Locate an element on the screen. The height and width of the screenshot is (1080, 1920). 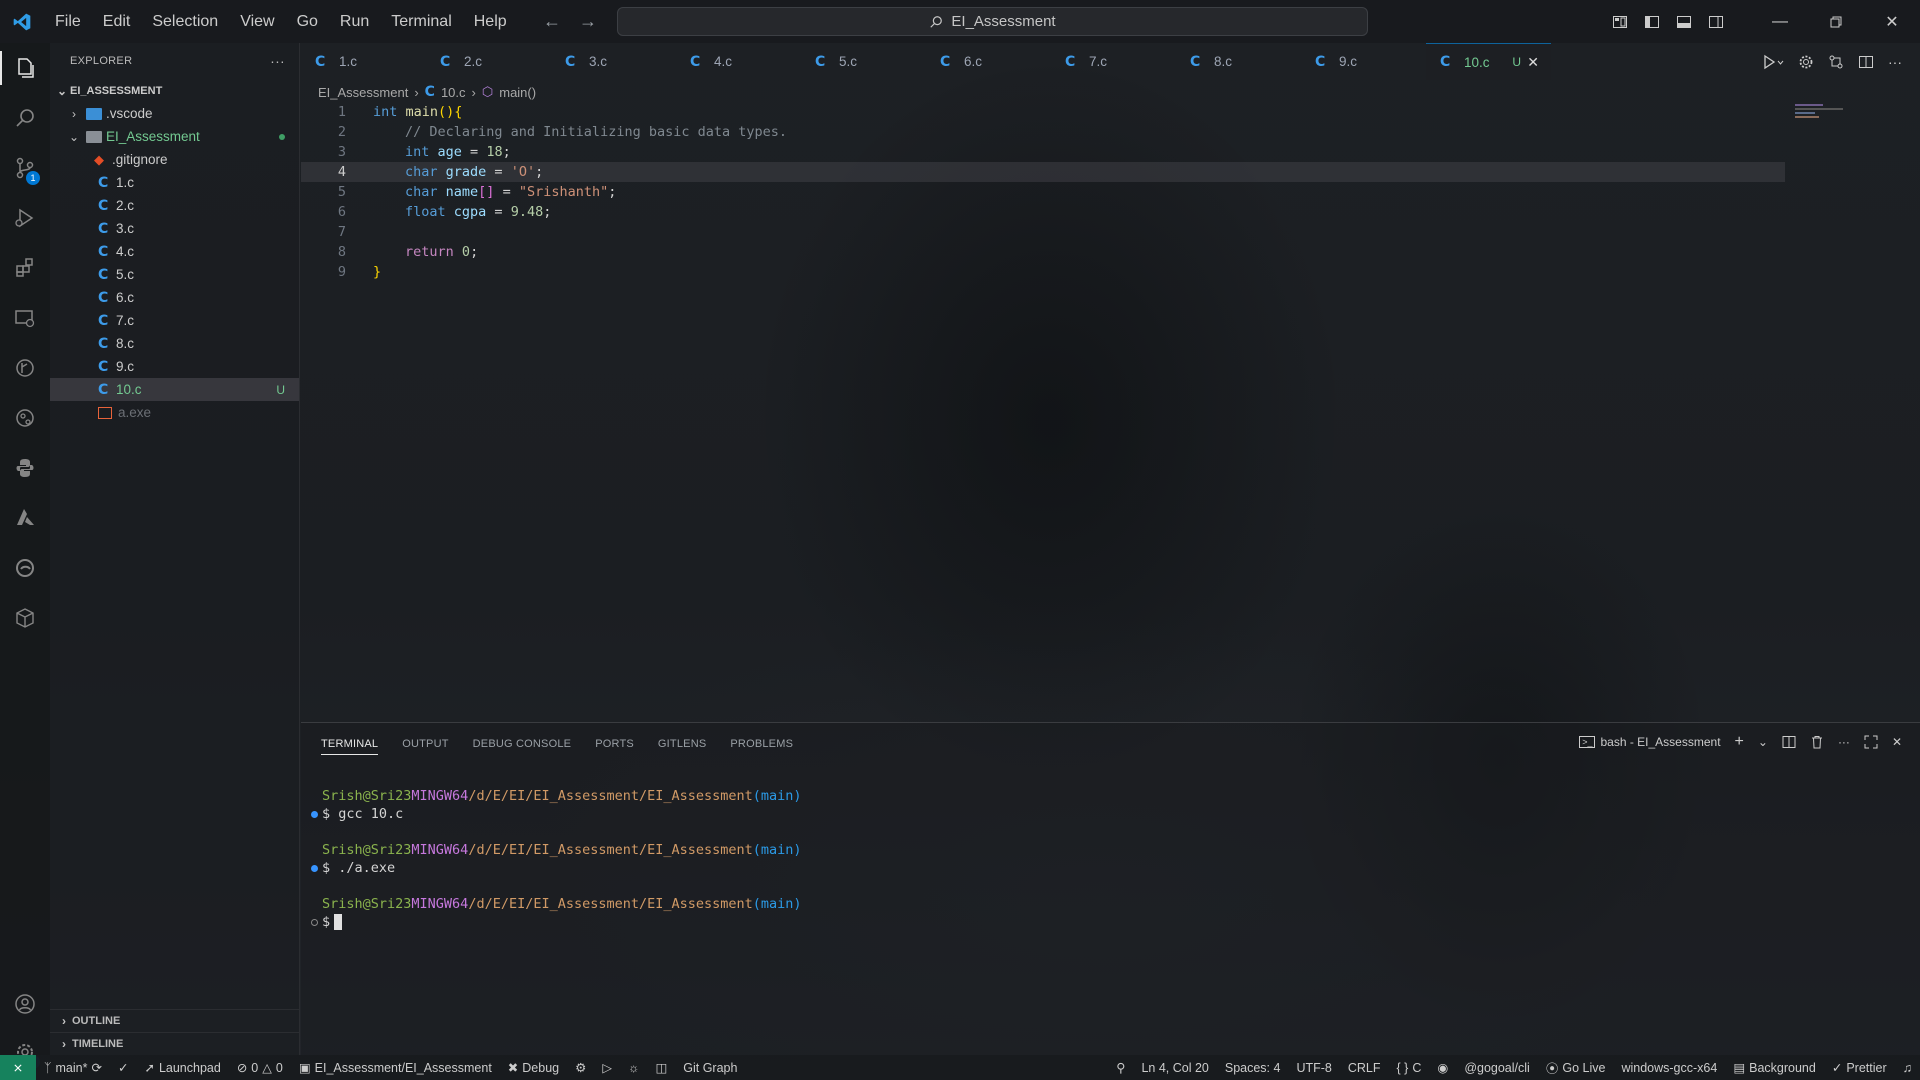
workspace-status: ▣ EI_Assessment/EI_Assessment is located at coordinates (395, 1068).